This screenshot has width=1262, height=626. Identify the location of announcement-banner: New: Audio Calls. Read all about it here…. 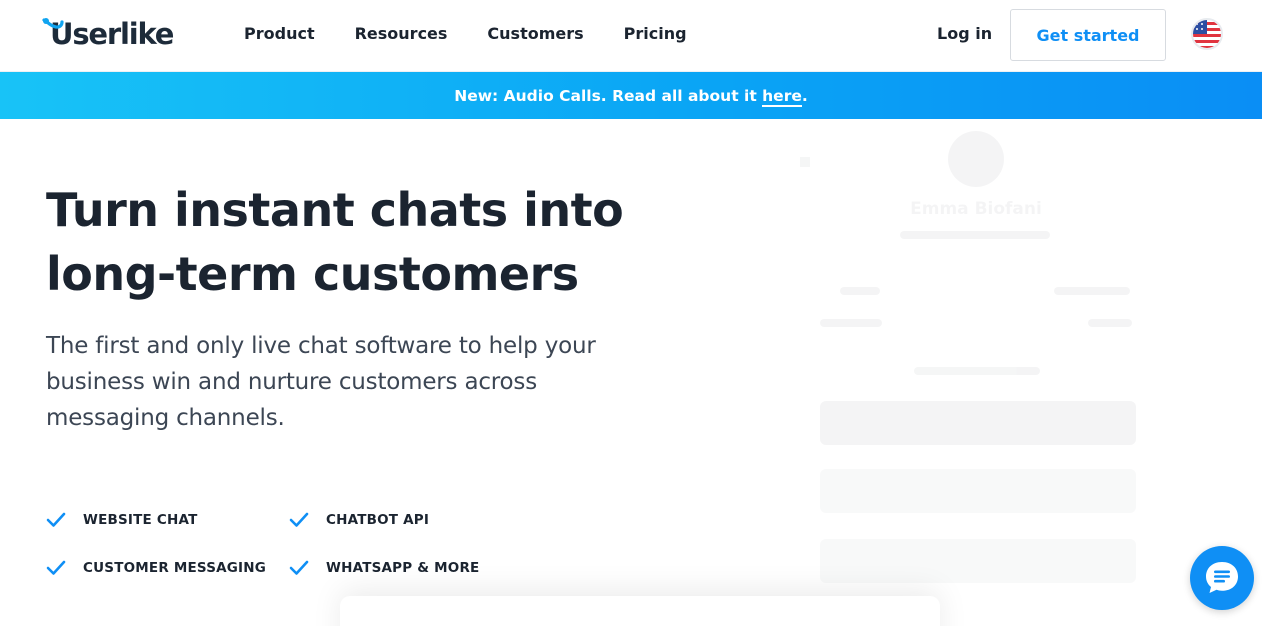
(631, 95).